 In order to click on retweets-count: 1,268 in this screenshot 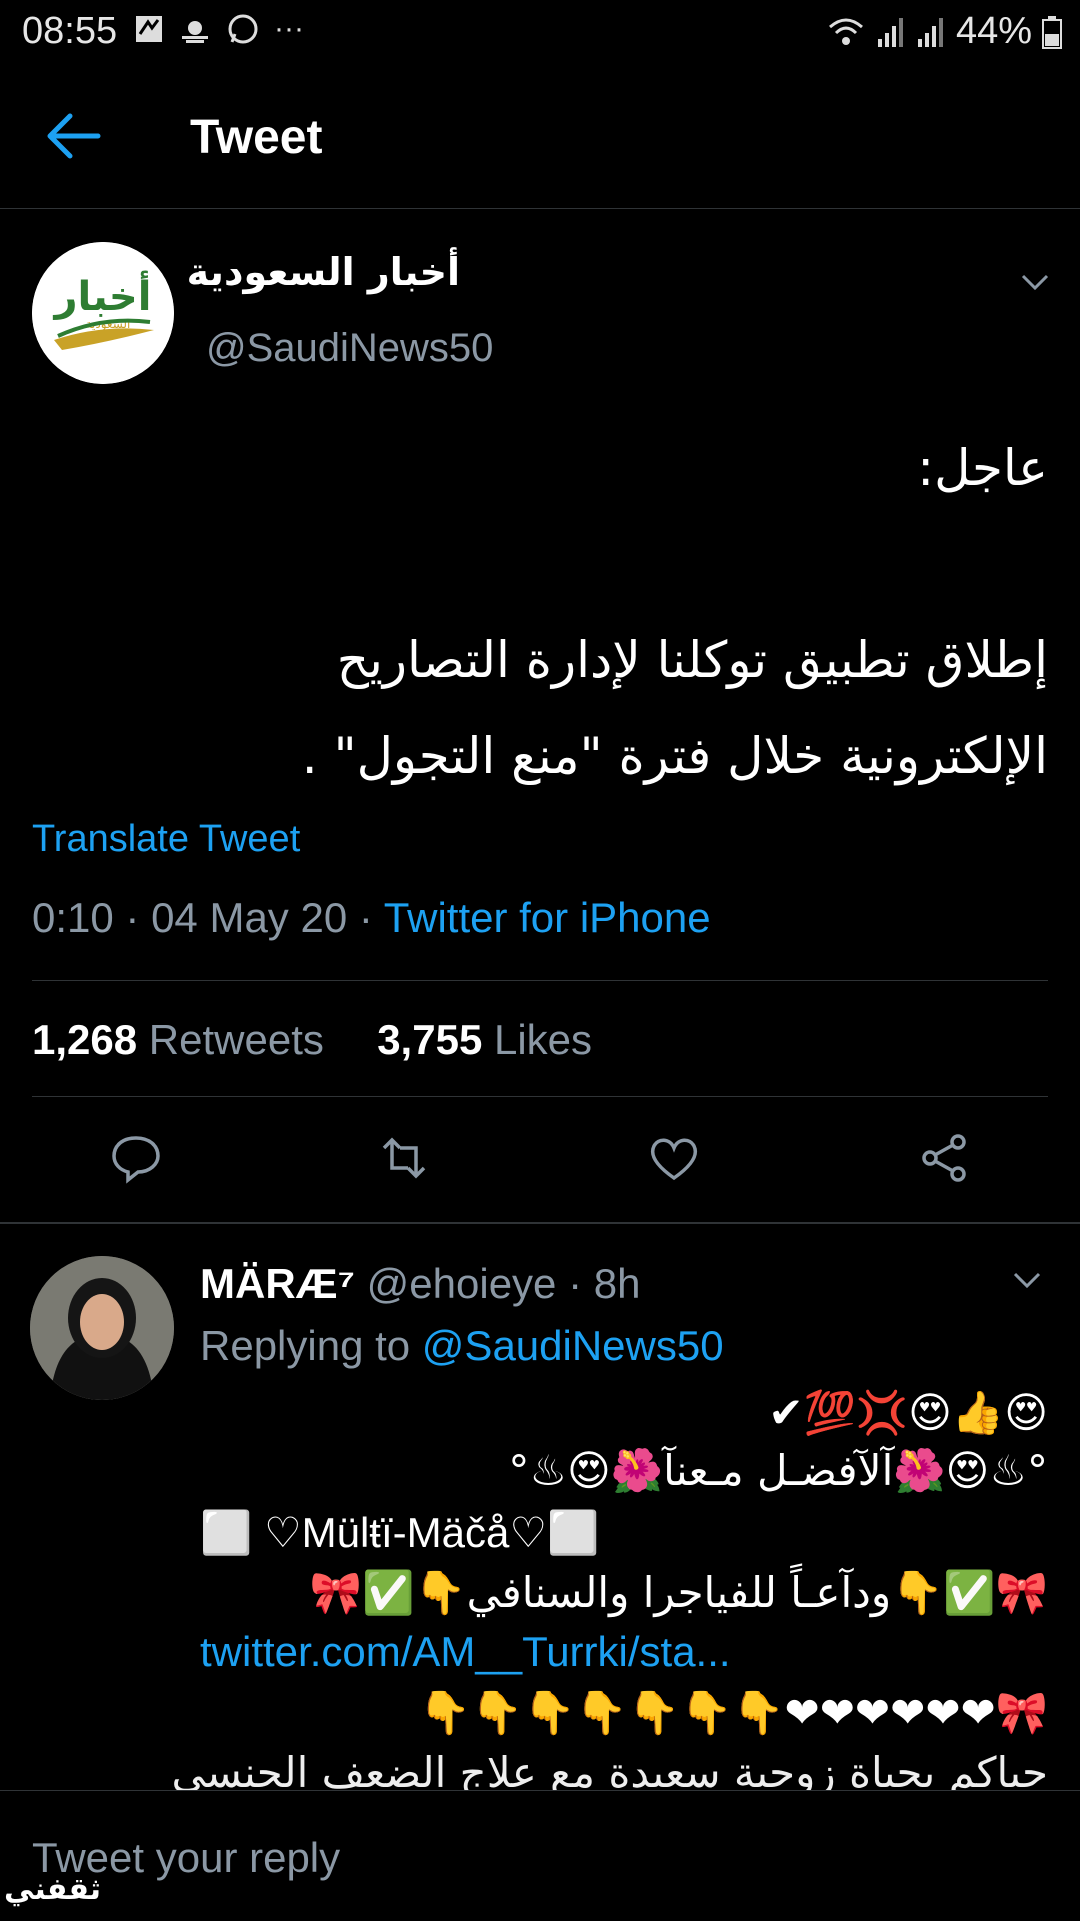, I will do `click(85, 1039)`.